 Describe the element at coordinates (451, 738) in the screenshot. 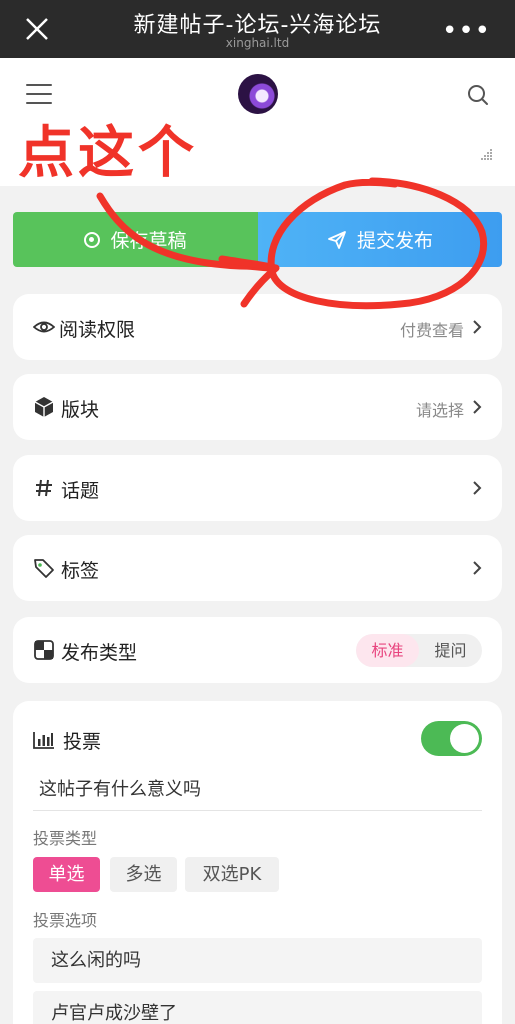

I see `vote-toggle` at that location.